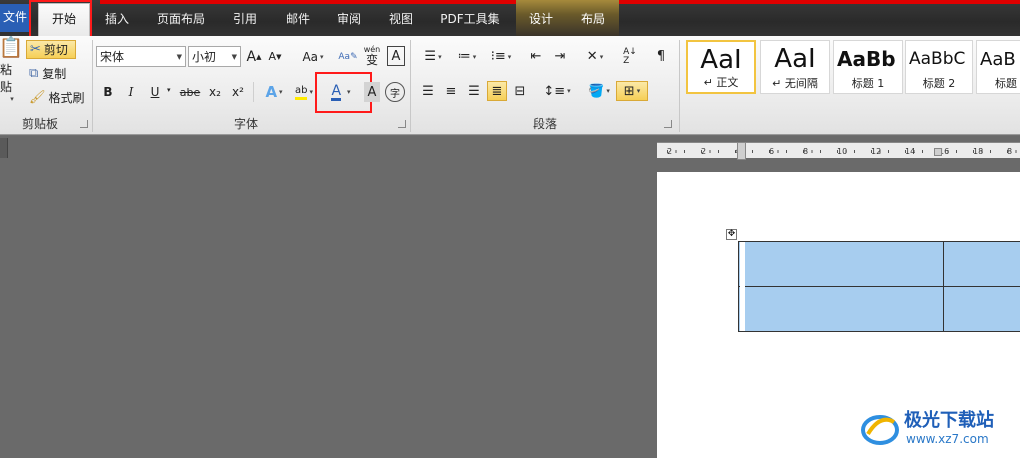 The height and width of the screenshot is (458, 1020). I want to click on font-name-combo: 宋体 ▼, so click(141, 56).